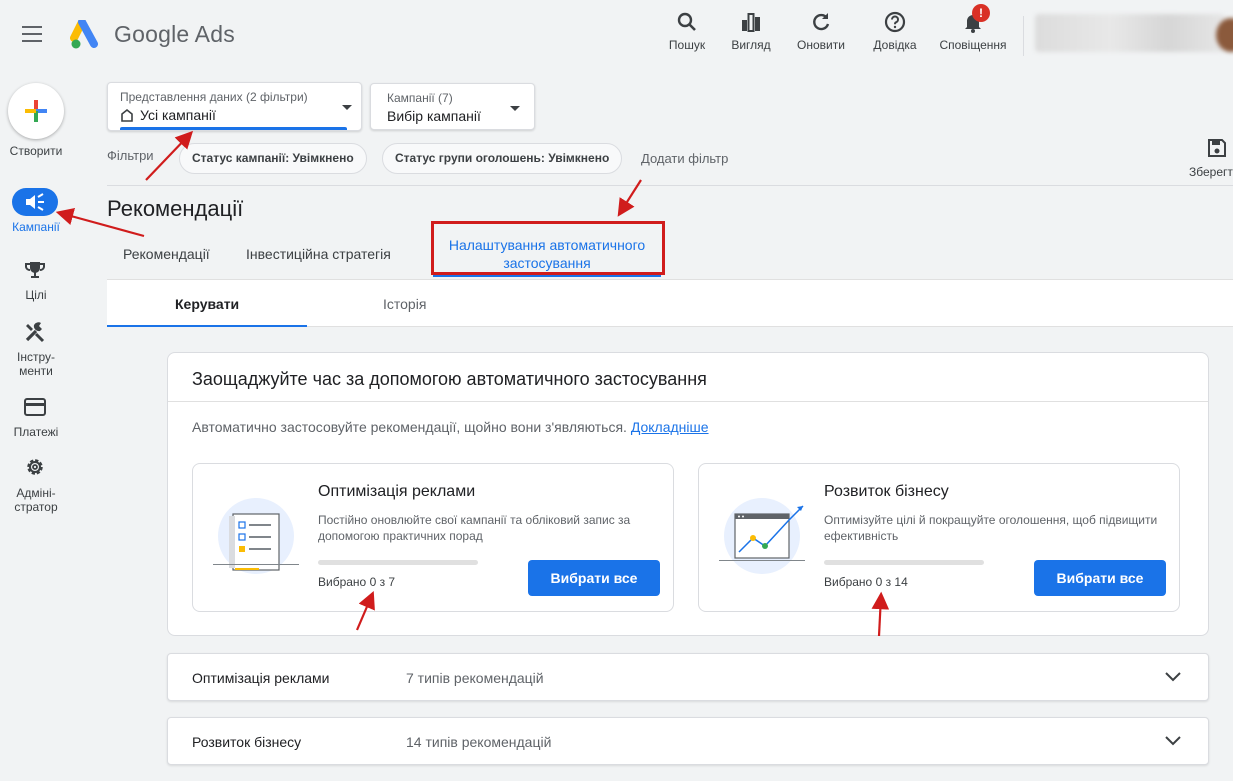 The image size is (1233, 781). I want to click on create-label: Створити, so click(36, 151).